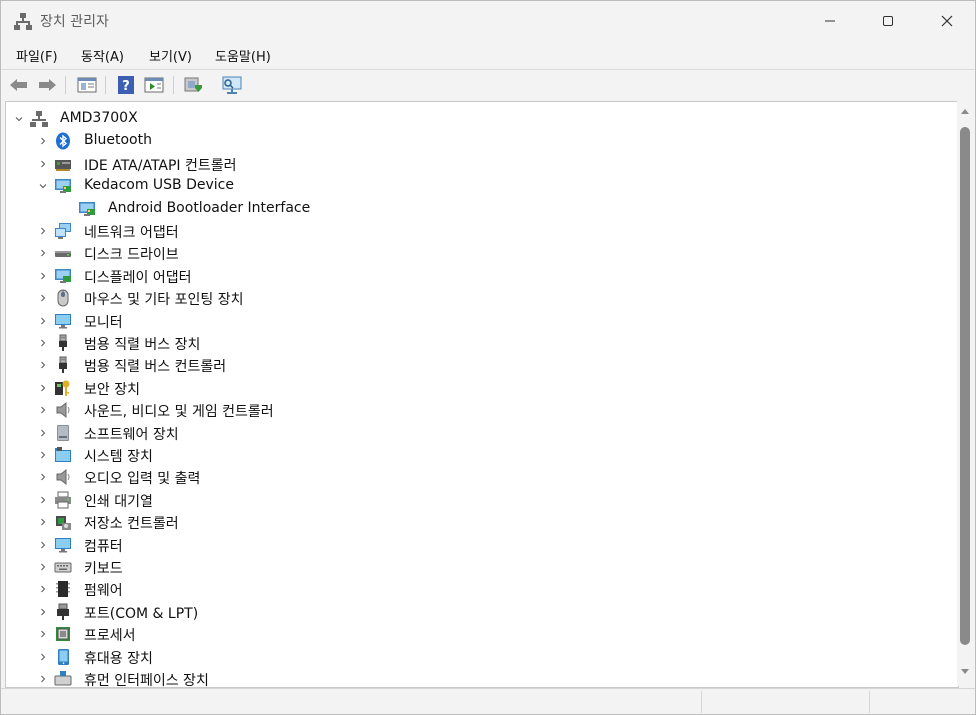  Describe the element at coordinates (476, 209) in the screenshot. I see `tree-device: Android Bootloader Interface` at that location.